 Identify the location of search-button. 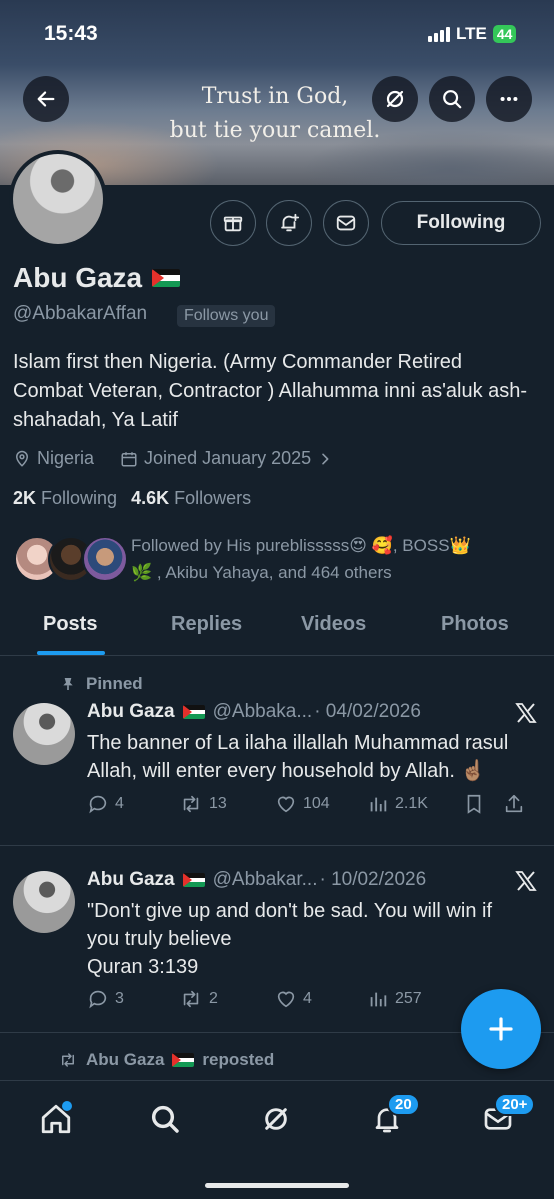
(452, 99).